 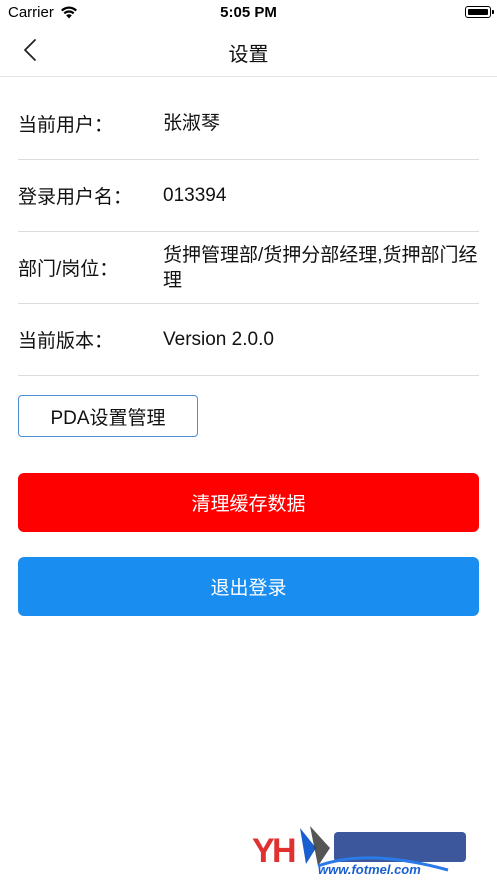 I want to click on info-value: 货押管理部/货押分部经理,货押部门经理, so click(x=320, y=267).